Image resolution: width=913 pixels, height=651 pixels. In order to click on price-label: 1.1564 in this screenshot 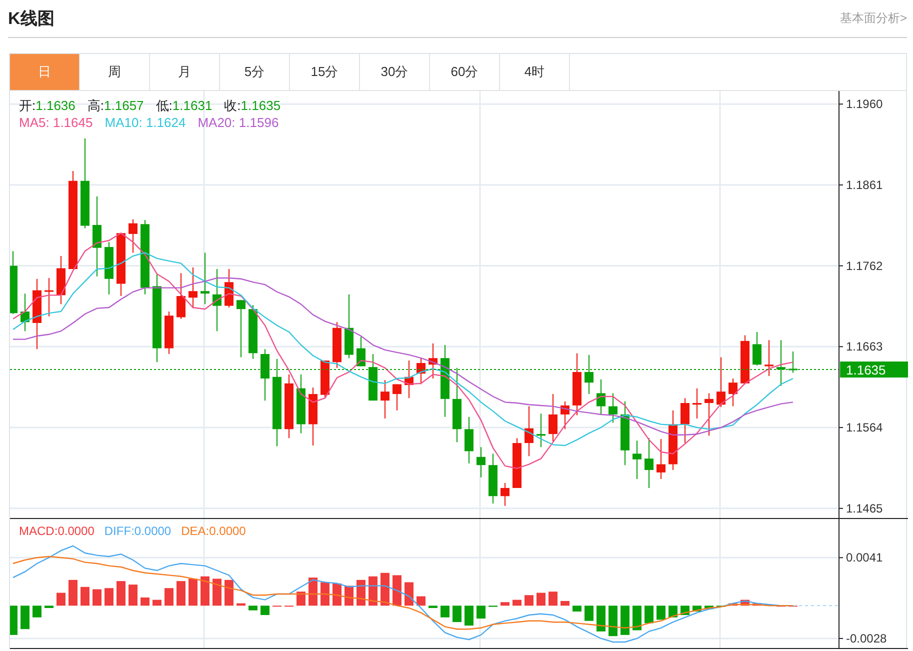, I will do `click(864, 427)`.